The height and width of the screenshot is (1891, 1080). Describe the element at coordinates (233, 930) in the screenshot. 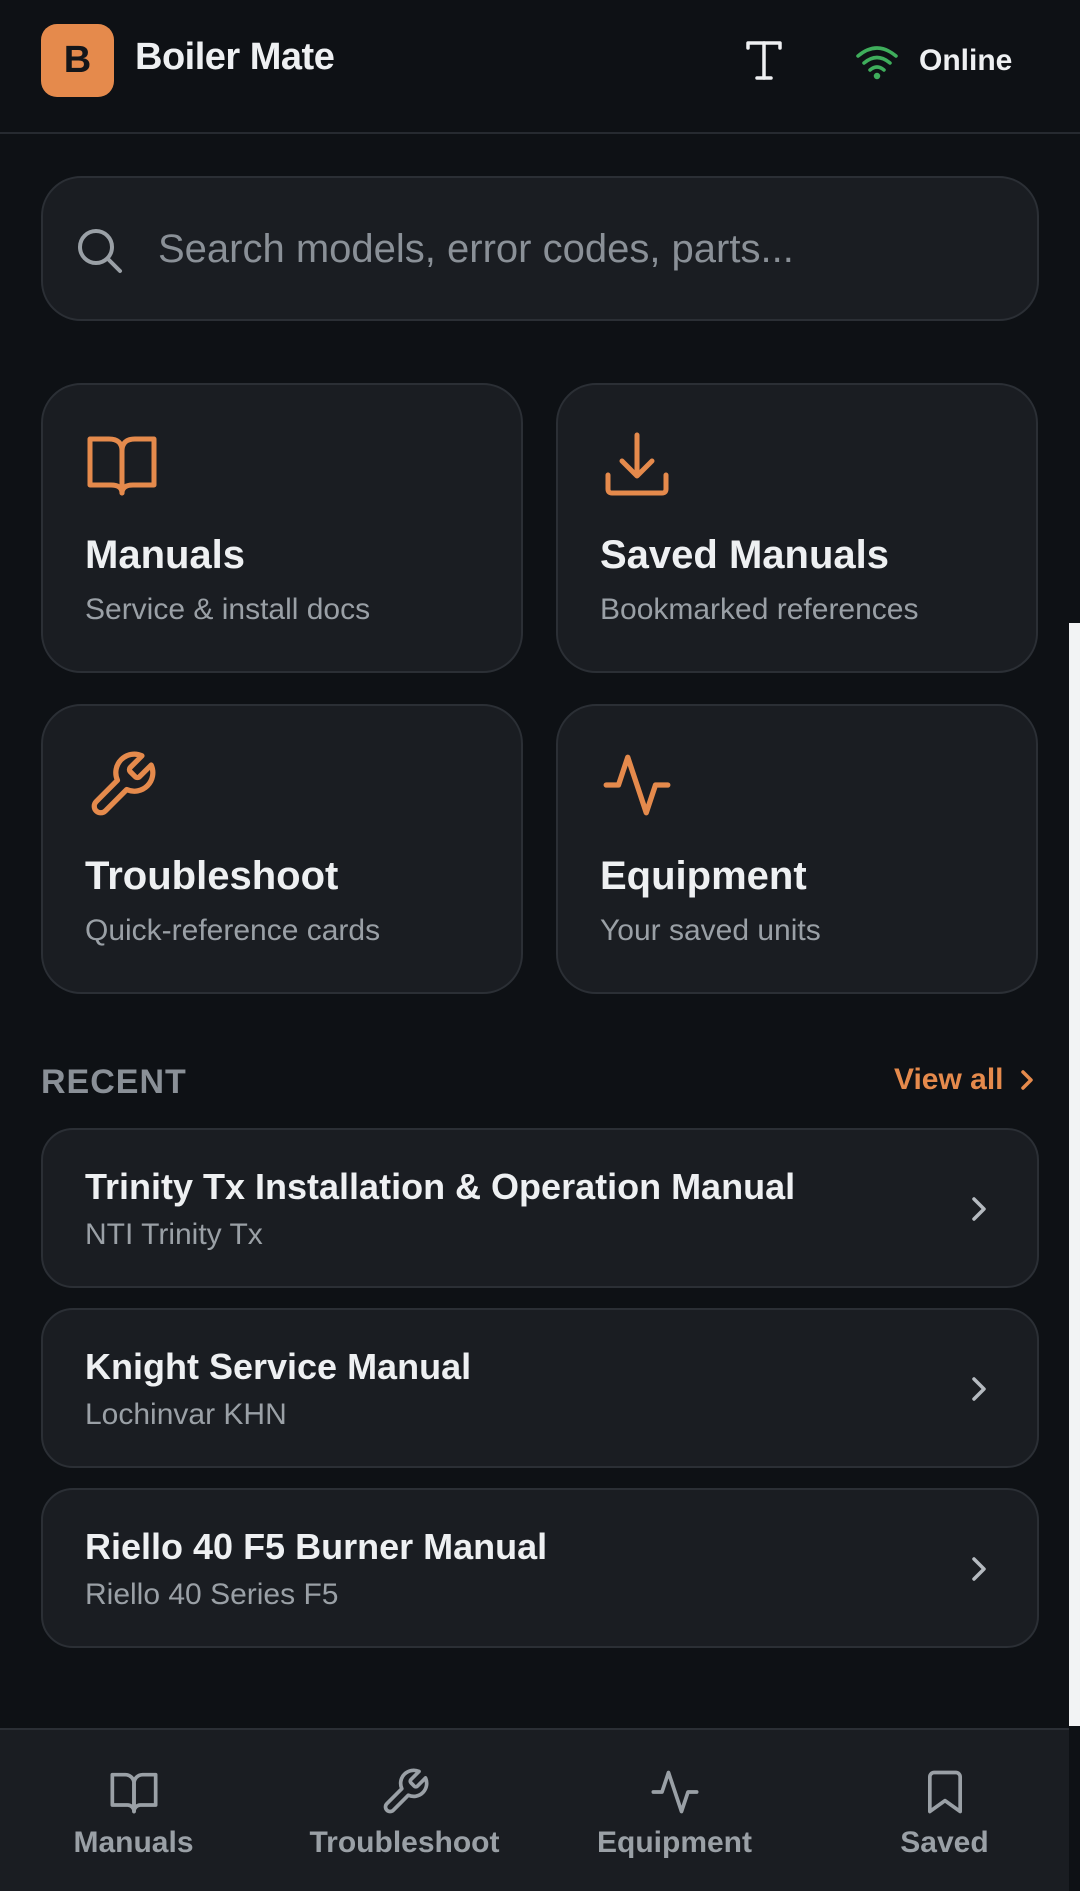

I see `tile-subtitle: Quick-reference cards` at that location.